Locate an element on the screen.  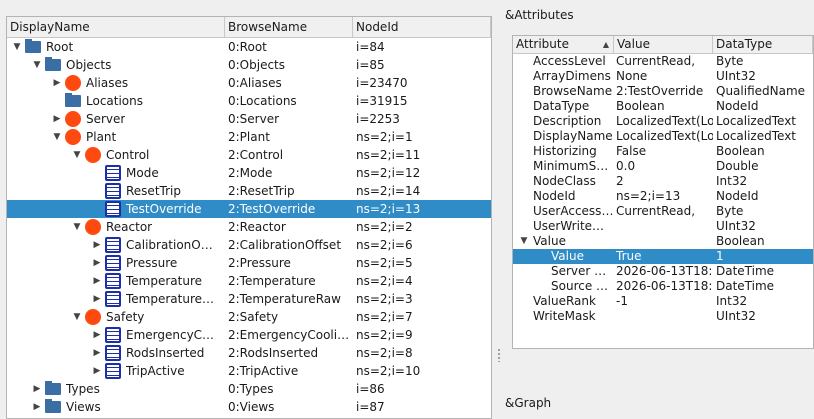
node-id: ns=2;i=2 is located at coordinates (384, 227).